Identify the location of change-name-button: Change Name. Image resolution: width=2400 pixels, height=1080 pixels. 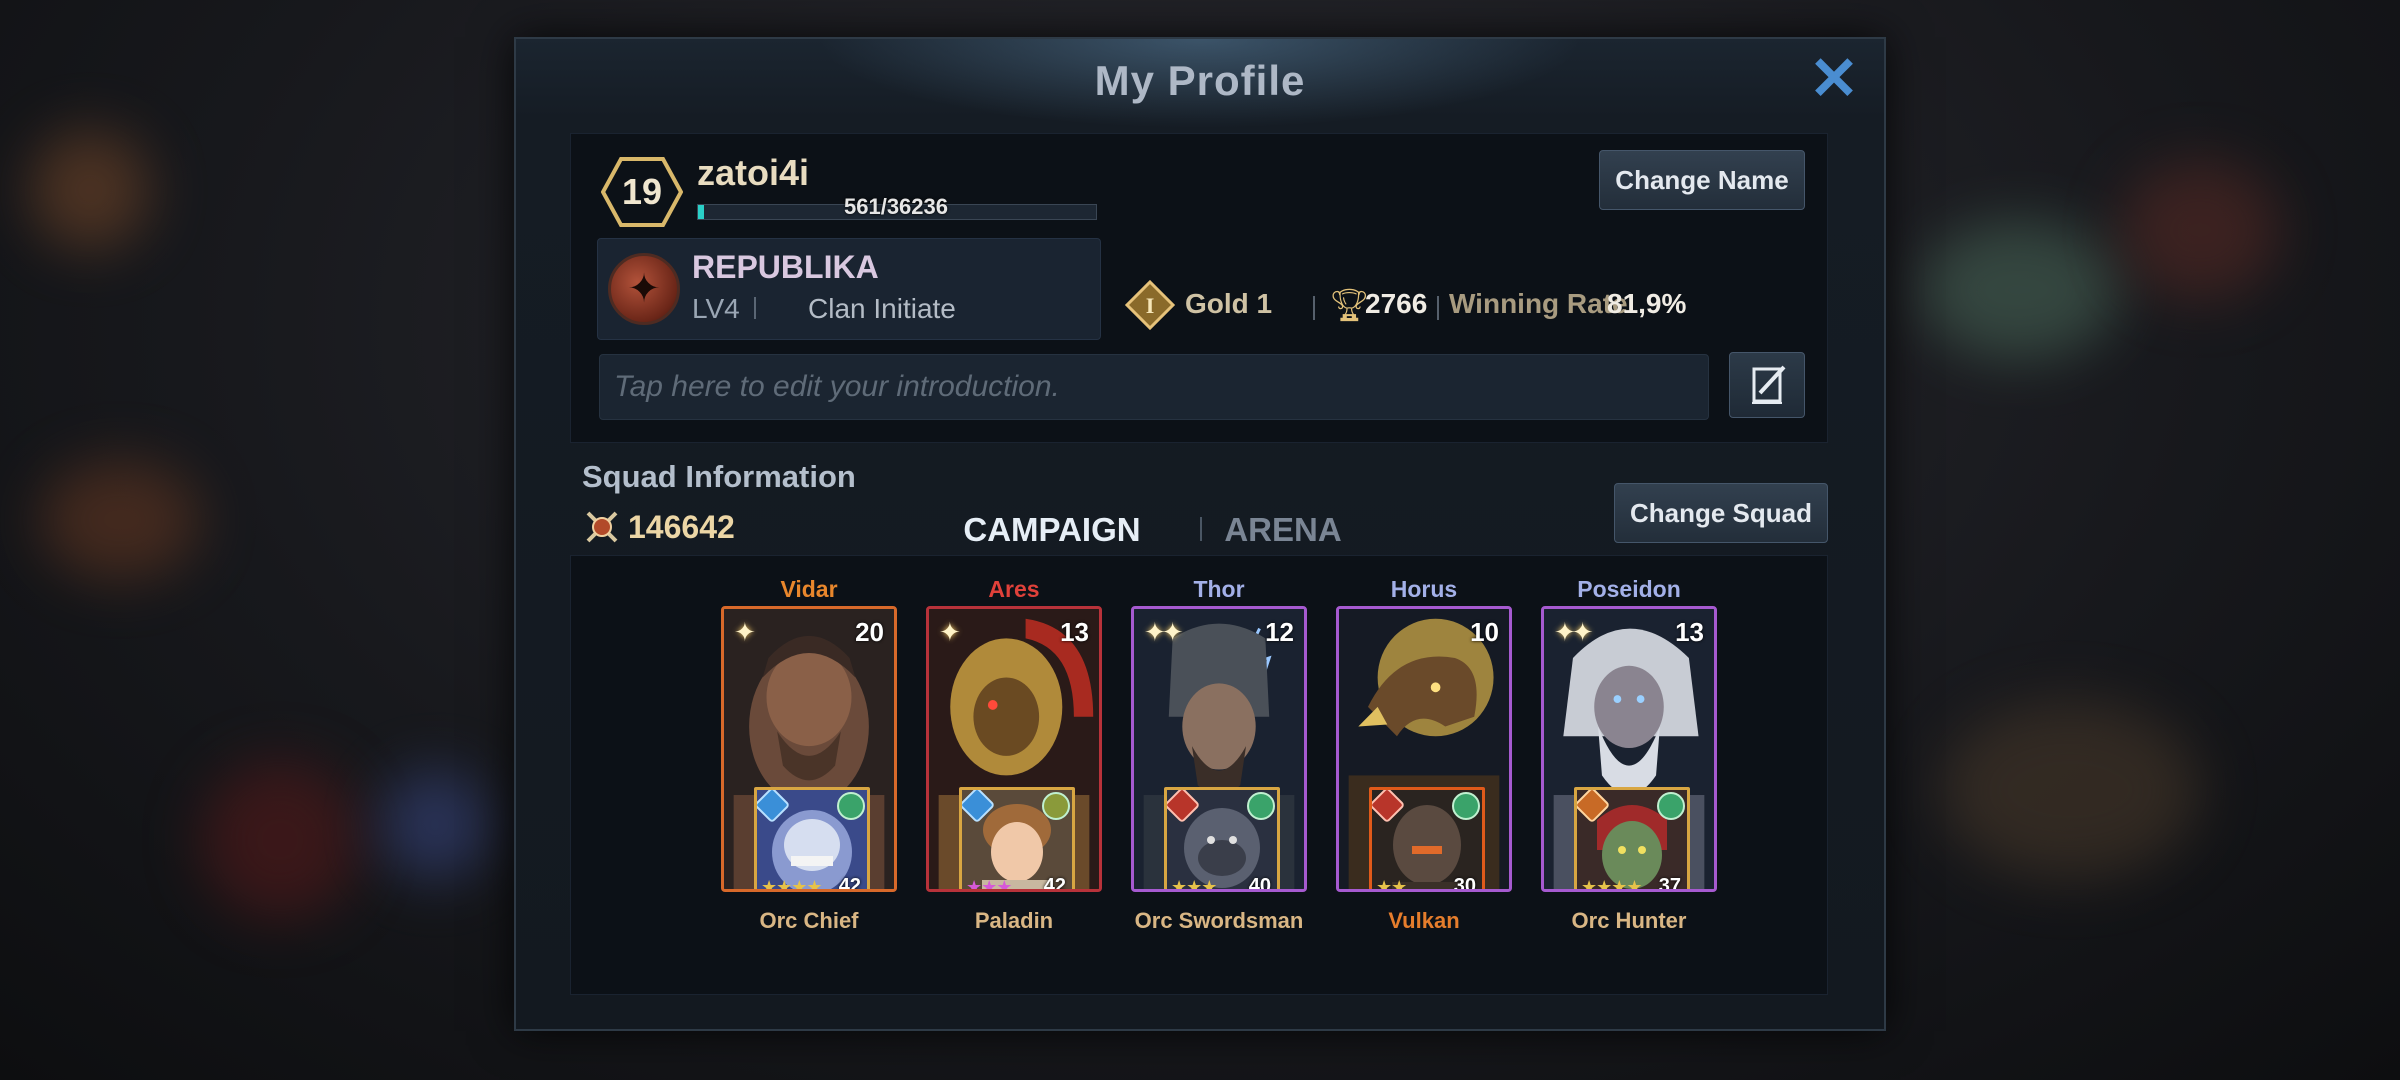
(1702, 180).